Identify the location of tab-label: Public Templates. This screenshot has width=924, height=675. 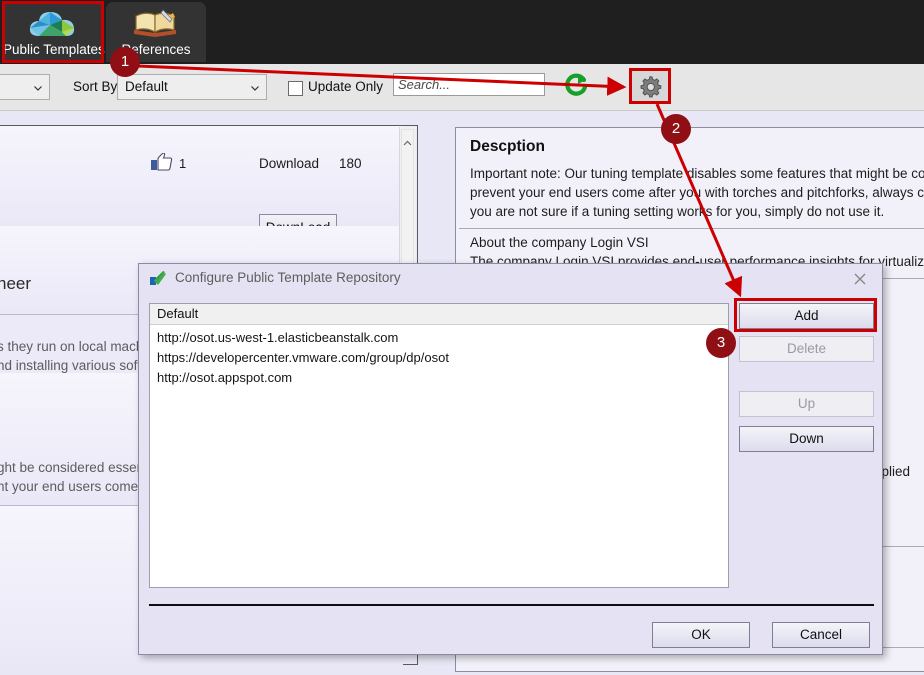
(54, 49).